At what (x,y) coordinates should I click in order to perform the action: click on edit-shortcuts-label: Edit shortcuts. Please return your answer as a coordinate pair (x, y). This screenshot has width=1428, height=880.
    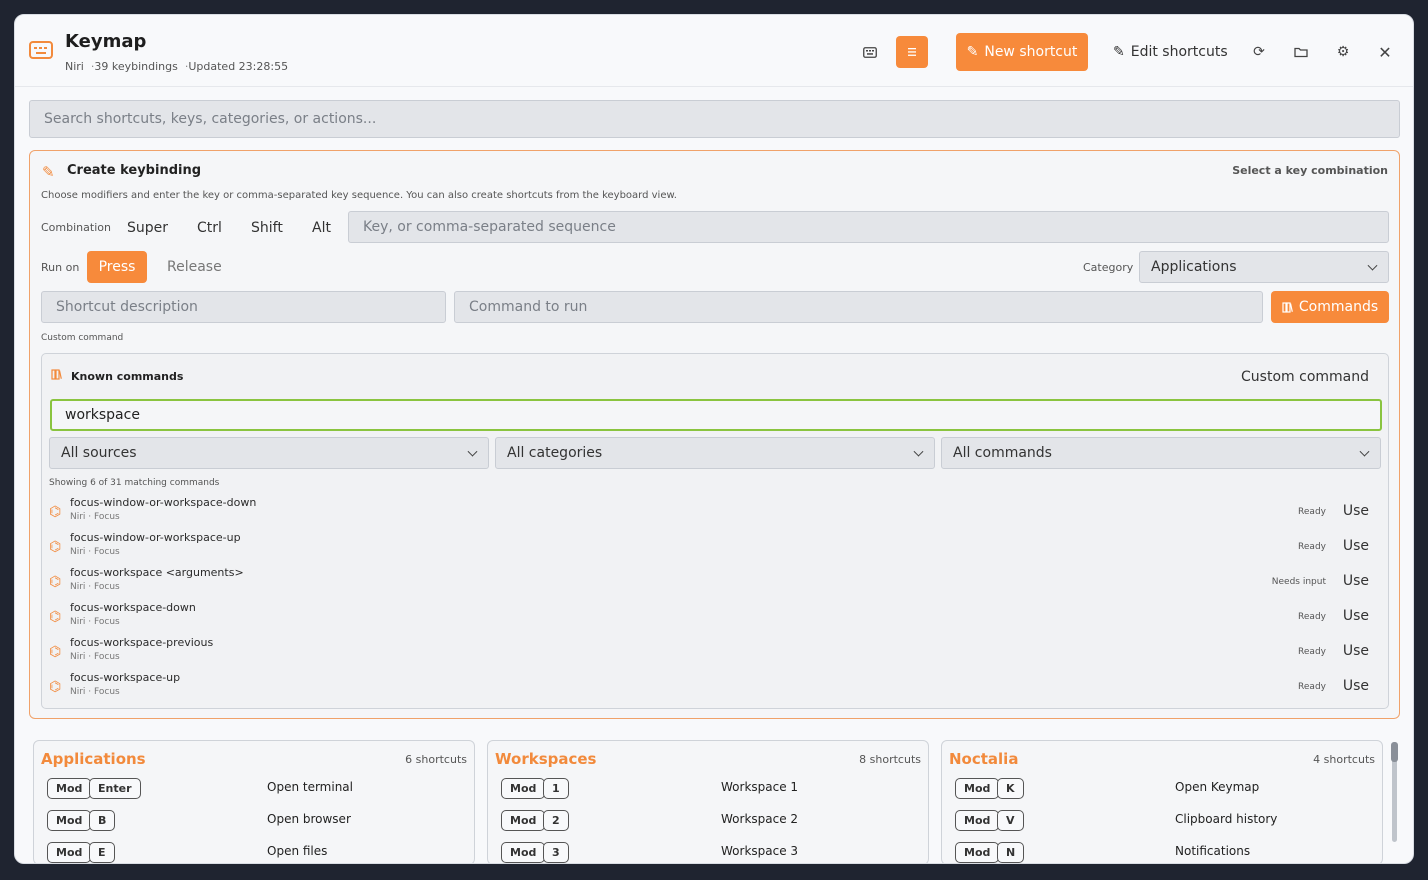
    Looking at the image, I should click on (1179, 52).